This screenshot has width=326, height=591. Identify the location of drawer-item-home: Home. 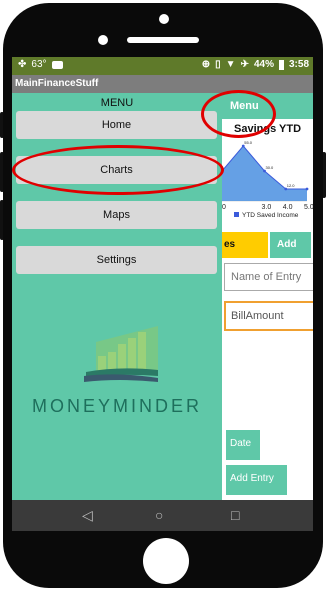
(116, 125).